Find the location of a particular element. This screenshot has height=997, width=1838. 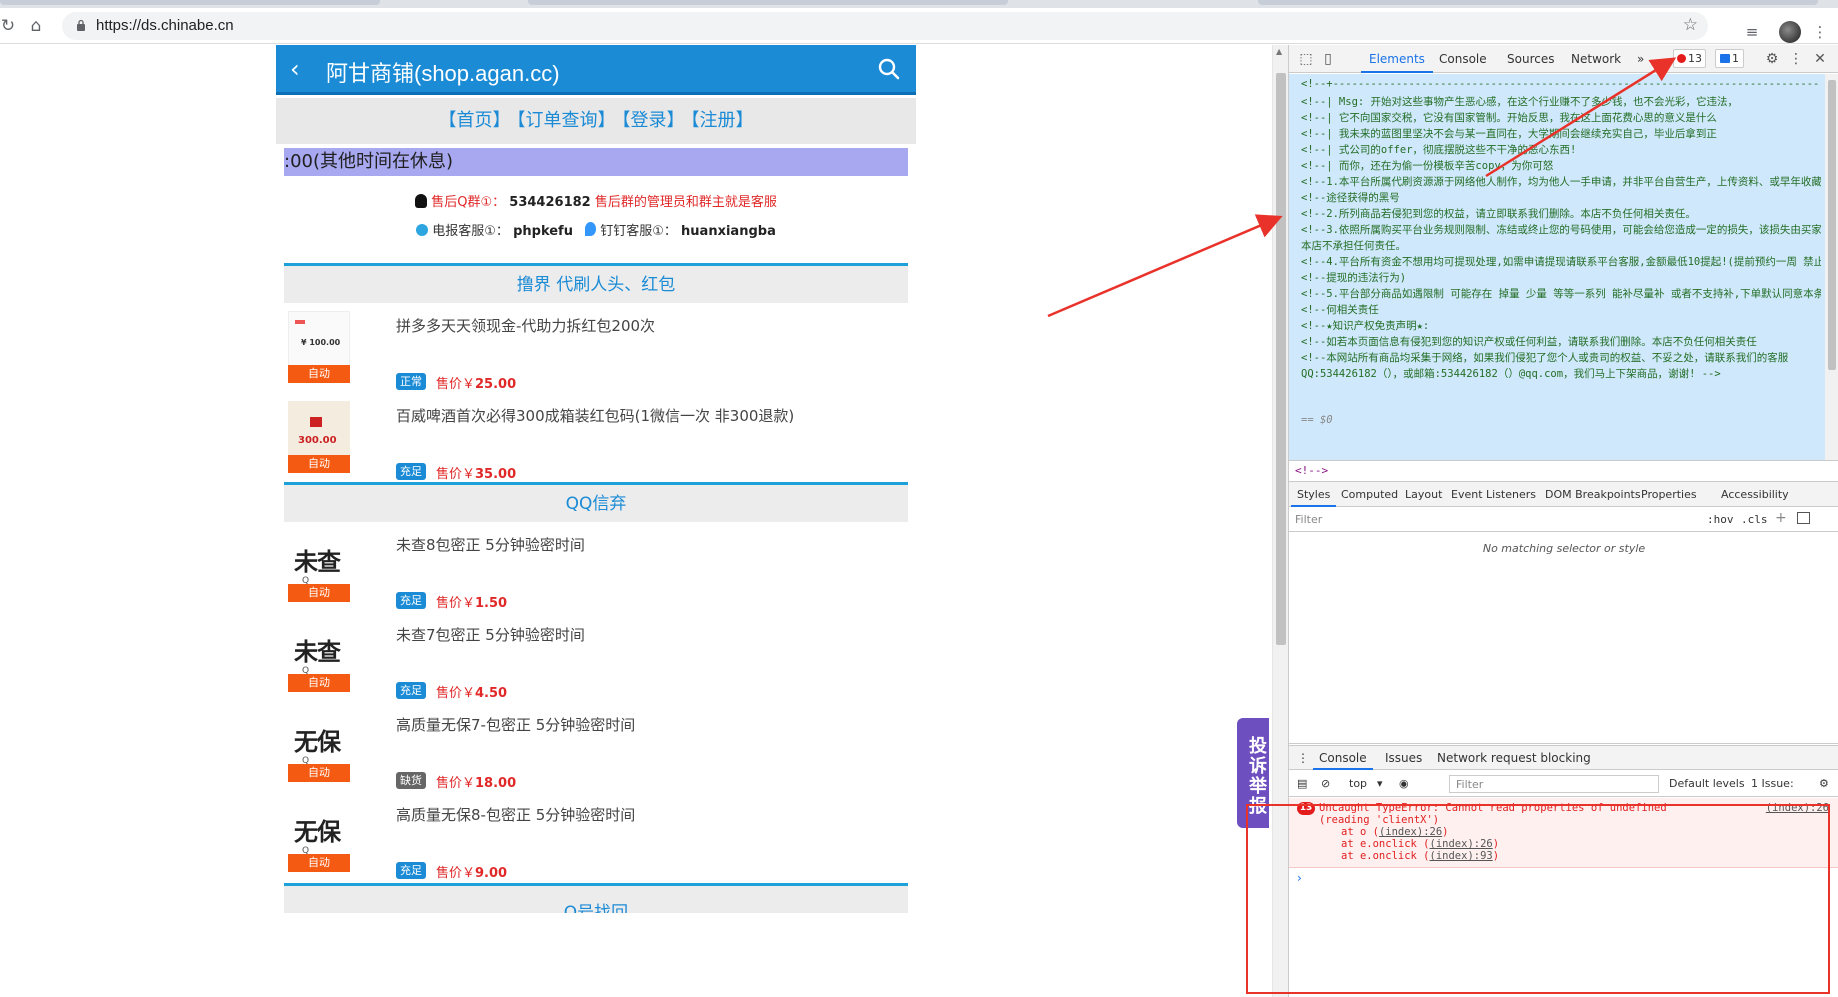

context-selector: top is located at coordinates (1358, 783).